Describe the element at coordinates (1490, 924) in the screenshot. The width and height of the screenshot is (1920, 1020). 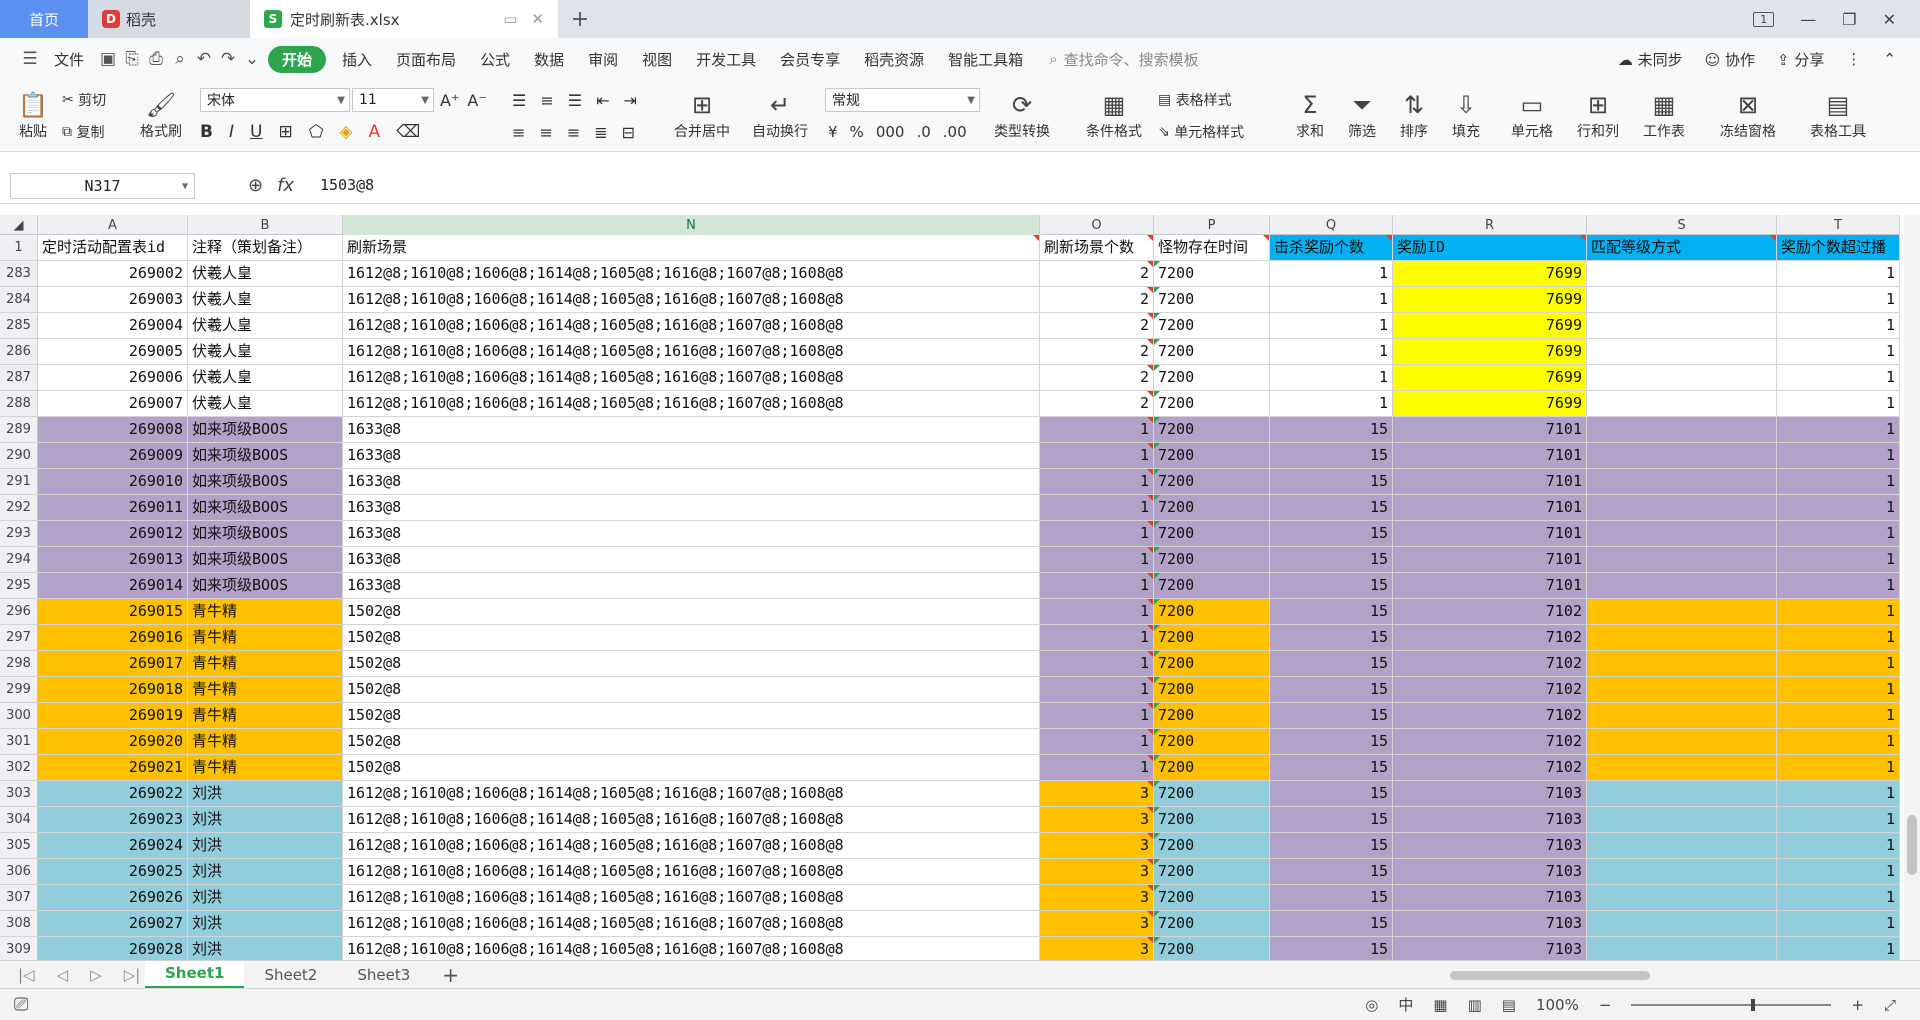
I see `cell-reward-id: 7103` at that location.